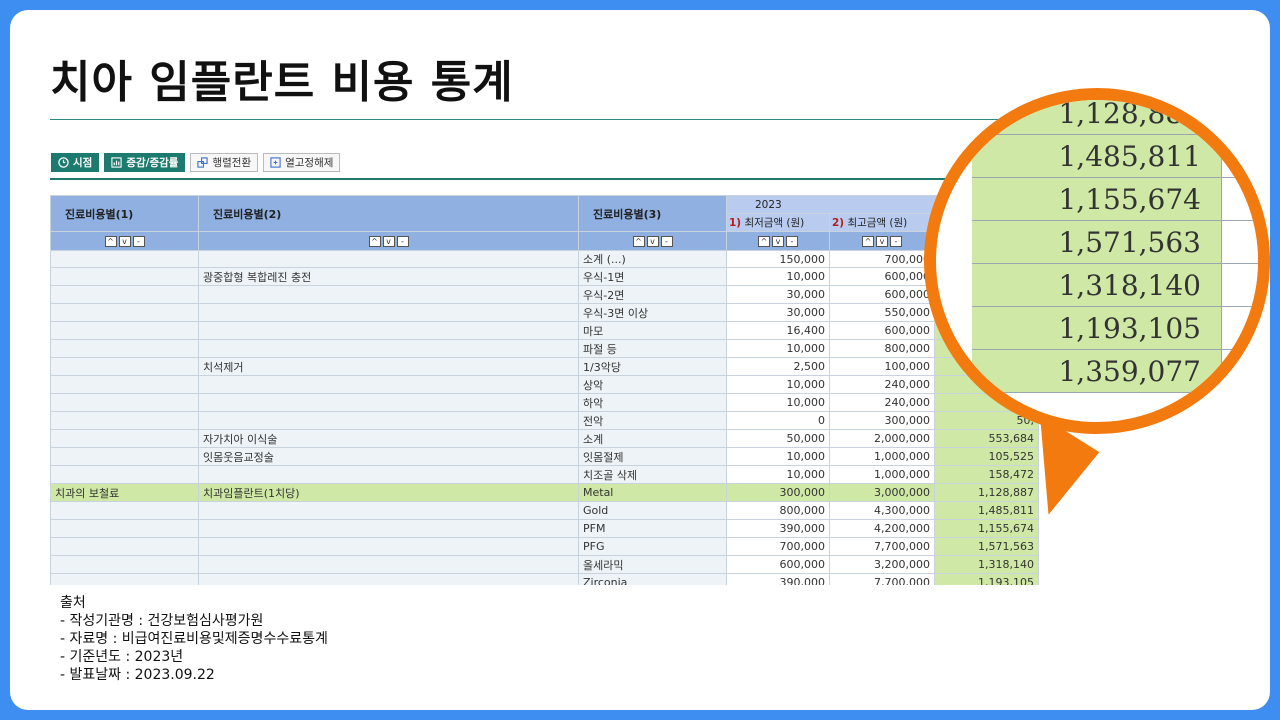 Image resolution: width=1280 pixels, height=720 pixels. Describe the element at coordinates (652, 276) in the screenshot. I see `cell-c3: 우식-1면` at that location.